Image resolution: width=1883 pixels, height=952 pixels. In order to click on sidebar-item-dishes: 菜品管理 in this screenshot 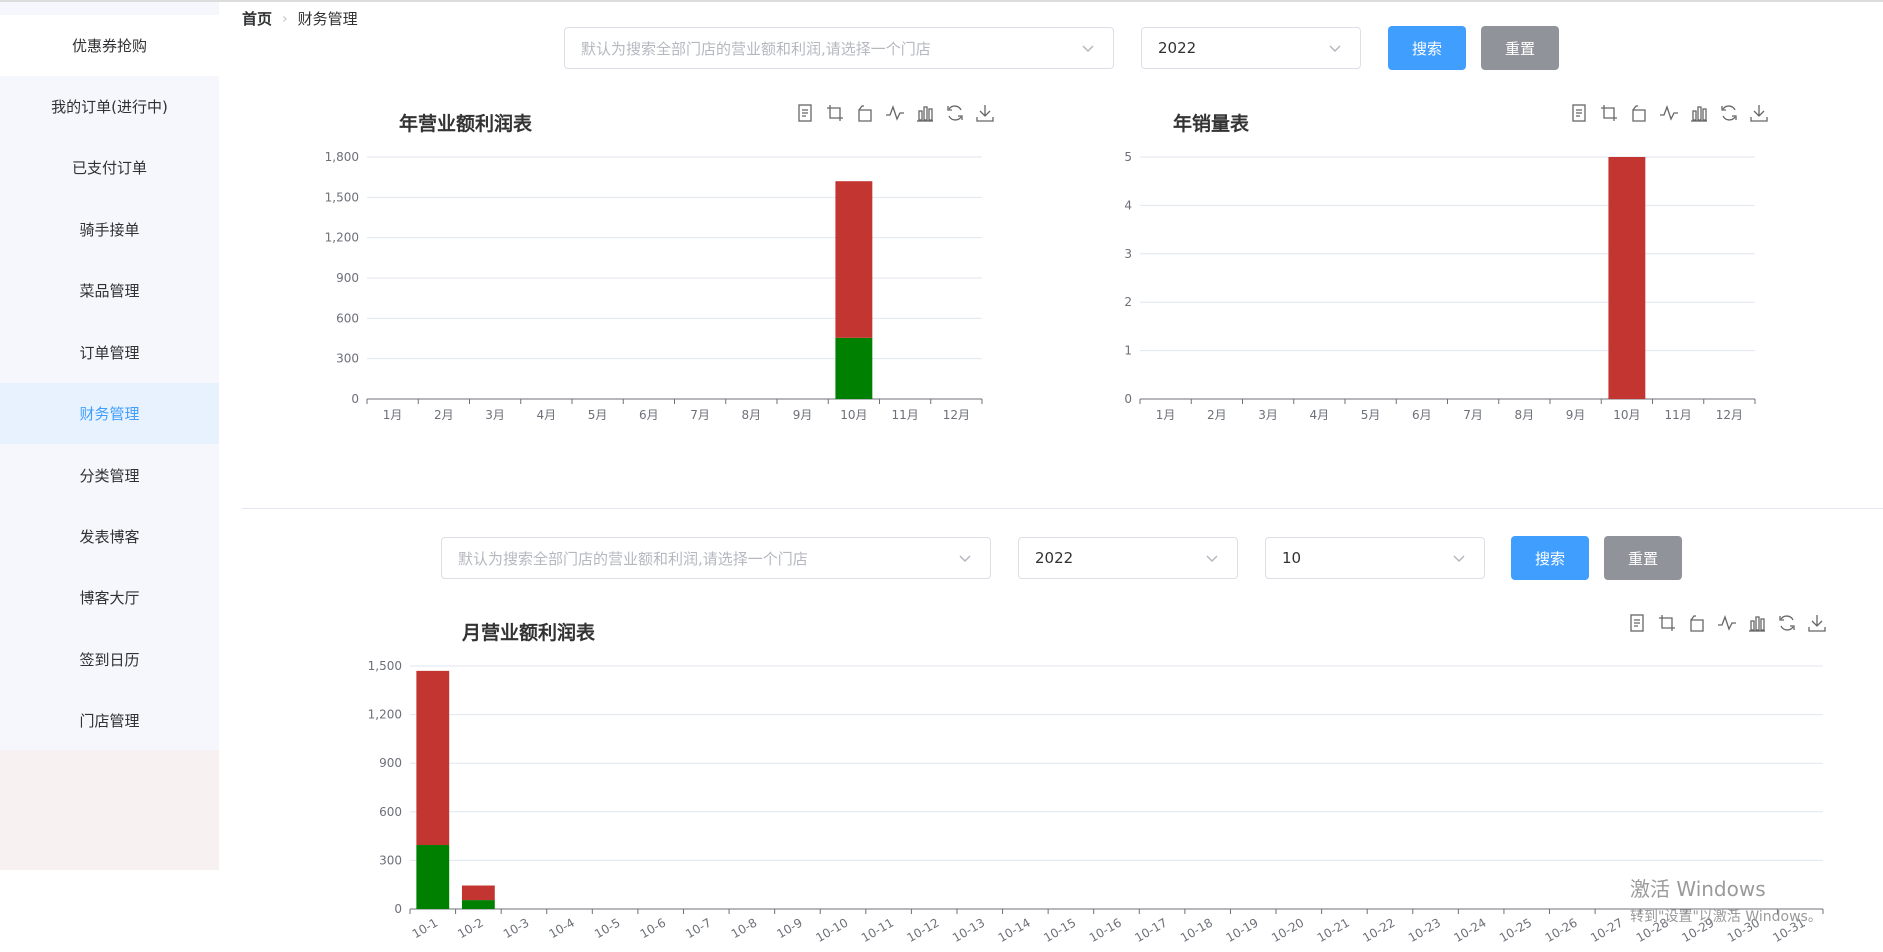, I will do `click(109, 290)`.